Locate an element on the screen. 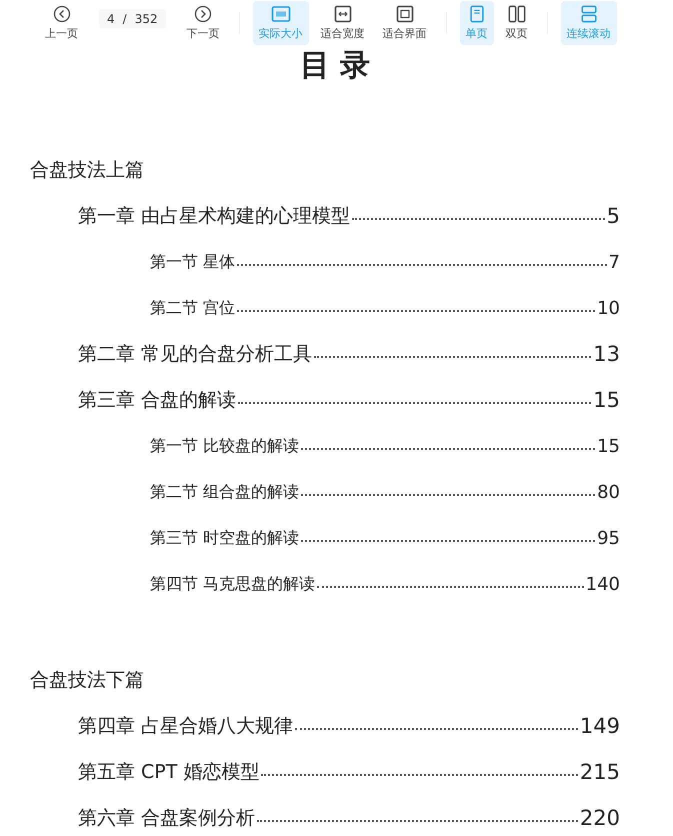  chevron-left-icon is located at coordinates (61, 14).